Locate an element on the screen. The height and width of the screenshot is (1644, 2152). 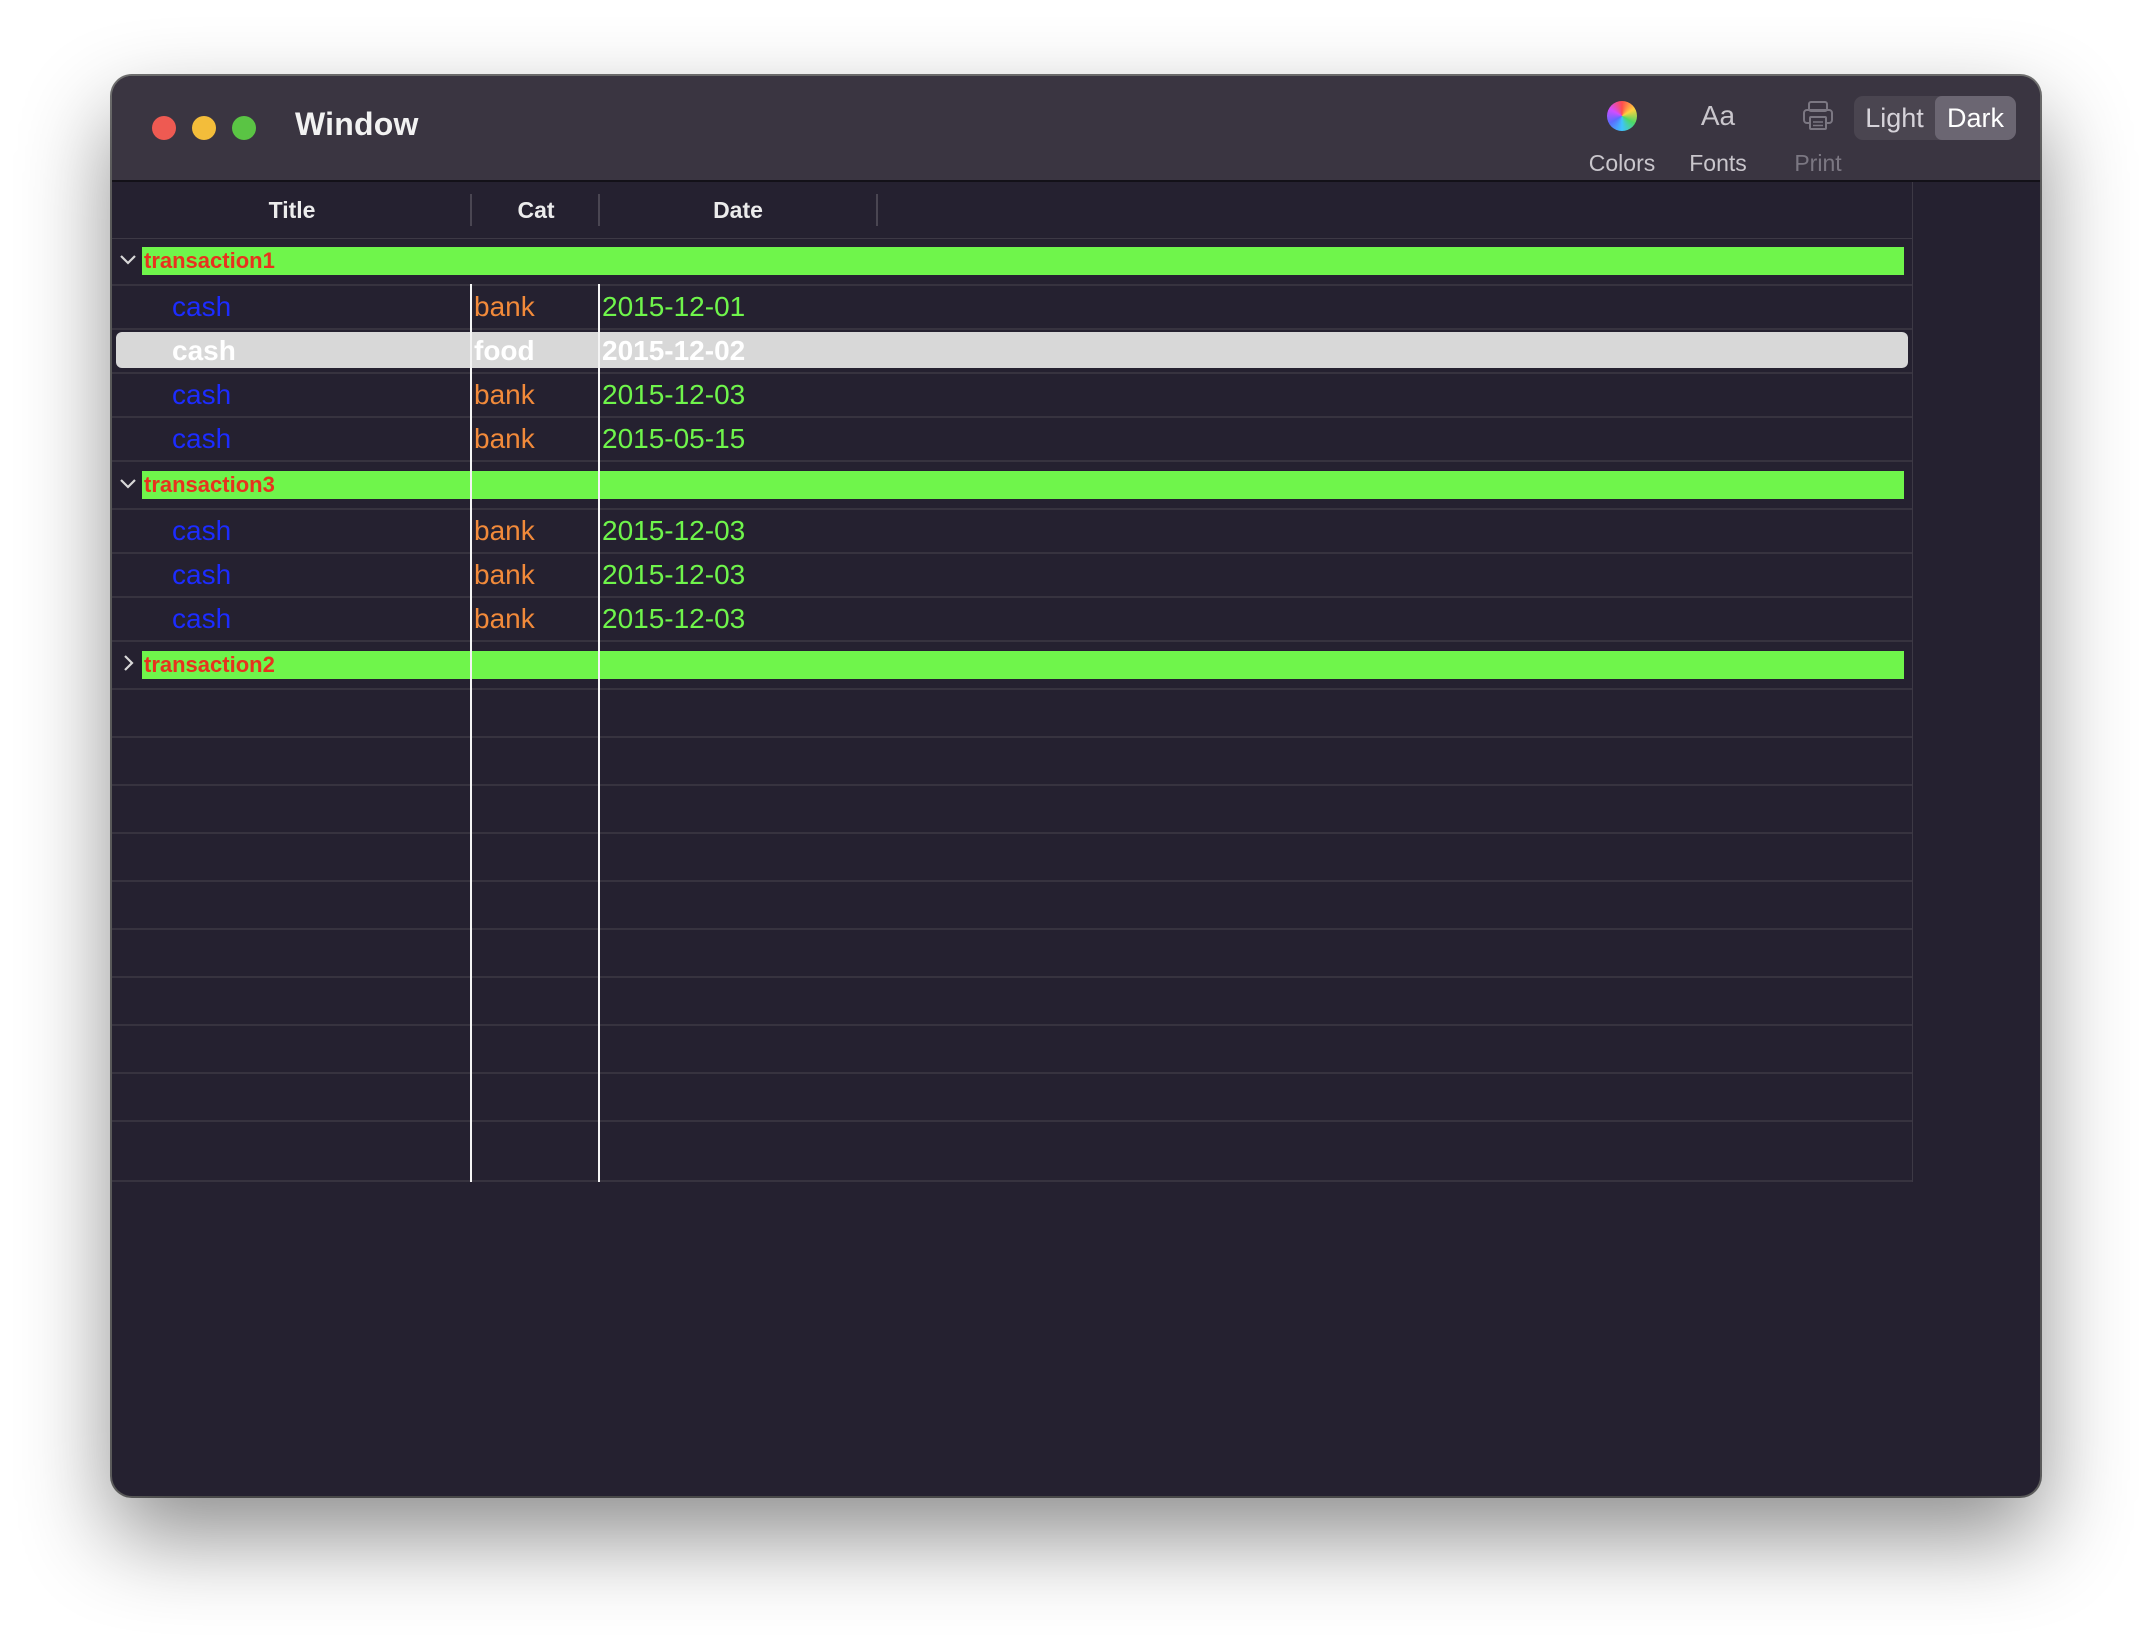
fonts-button: Aa Fonts is located at coordinates (1718, 136).